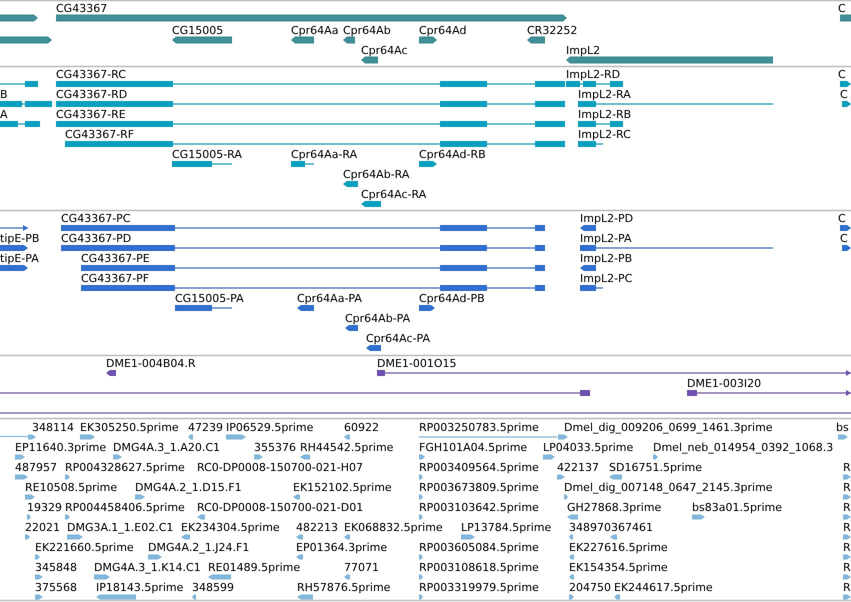 The image size is (851, 602). Describe the element at coordinates (329, 298) in the screenshot. I see `feature-label: Cpr64Aa-PA` at that location.